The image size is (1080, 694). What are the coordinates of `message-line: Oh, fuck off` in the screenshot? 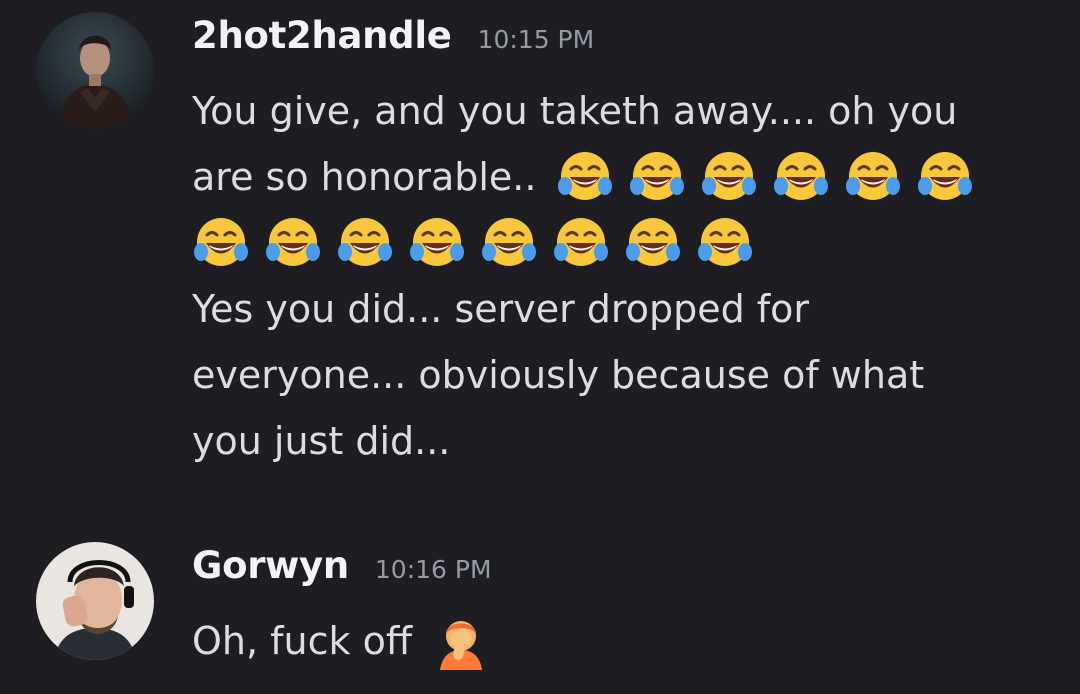 It's located at (616, 641).